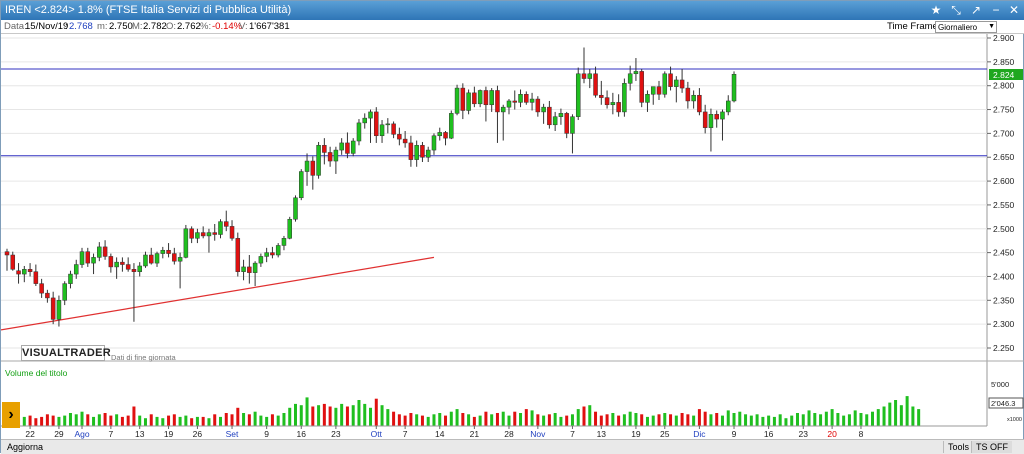  Describe the element at coordinates (1004, 348) in the screenshot. I see `y-tick-label: 2.250` at that location.